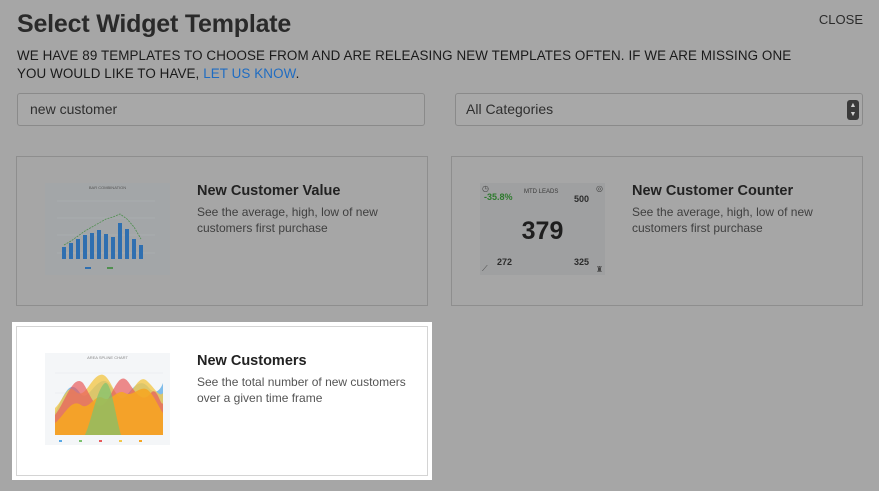 This screenshot has width=879, height=491. I want to click on category-select: All Categories ▲ ▼, so click(659, 109).